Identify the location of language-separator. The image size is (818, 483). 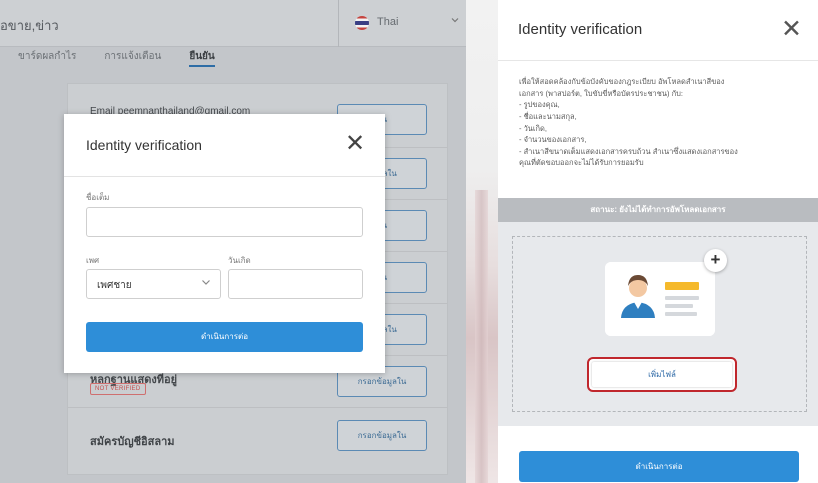
(338, 23).